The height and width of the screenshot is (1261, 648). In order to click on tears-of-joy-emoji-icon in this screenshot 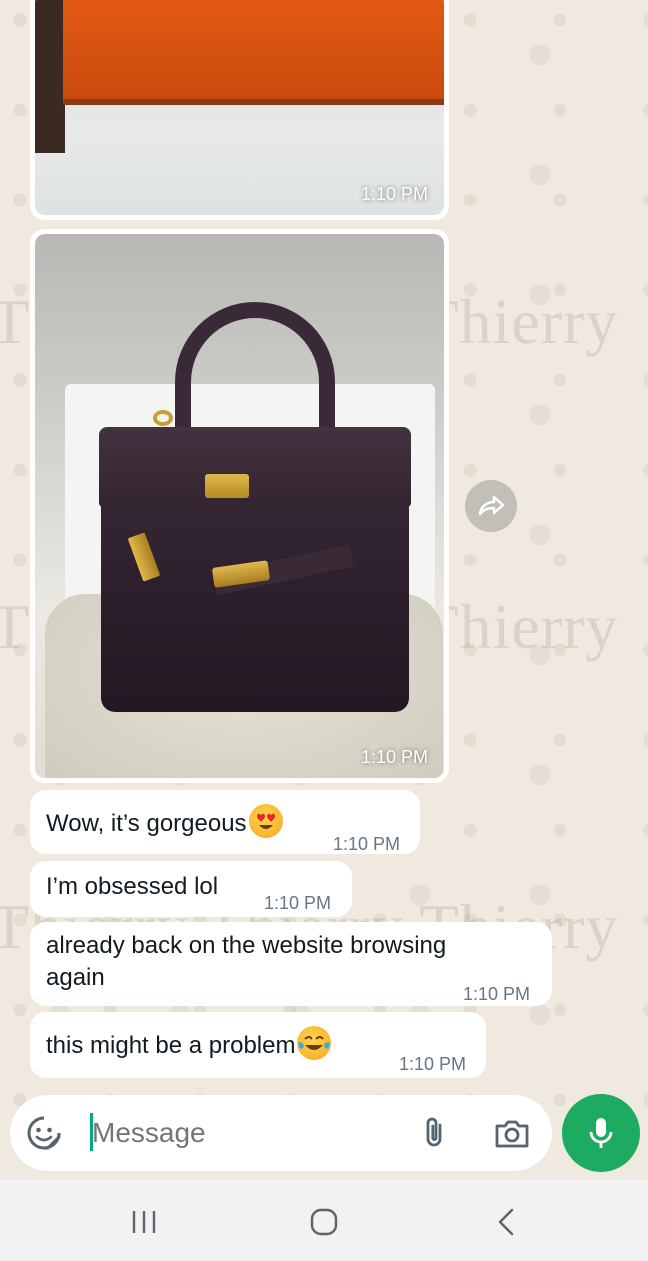, I will do `click(314, 1043)`.